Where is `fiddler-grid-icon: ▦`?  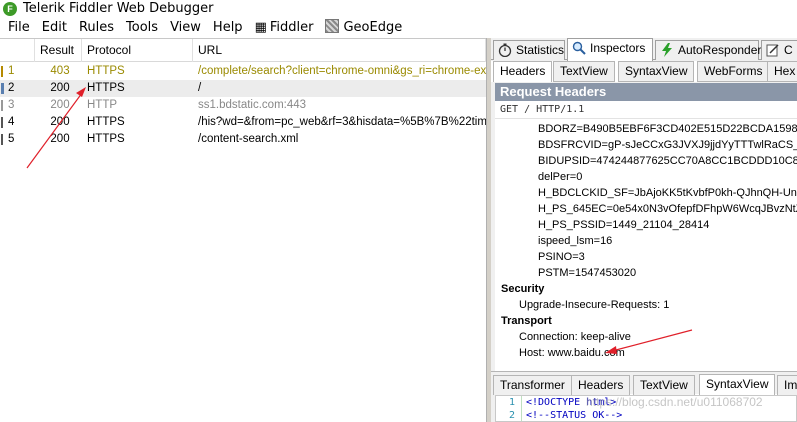
fiddler-grid-icon: ▦ is located at coordinates (260, 27).